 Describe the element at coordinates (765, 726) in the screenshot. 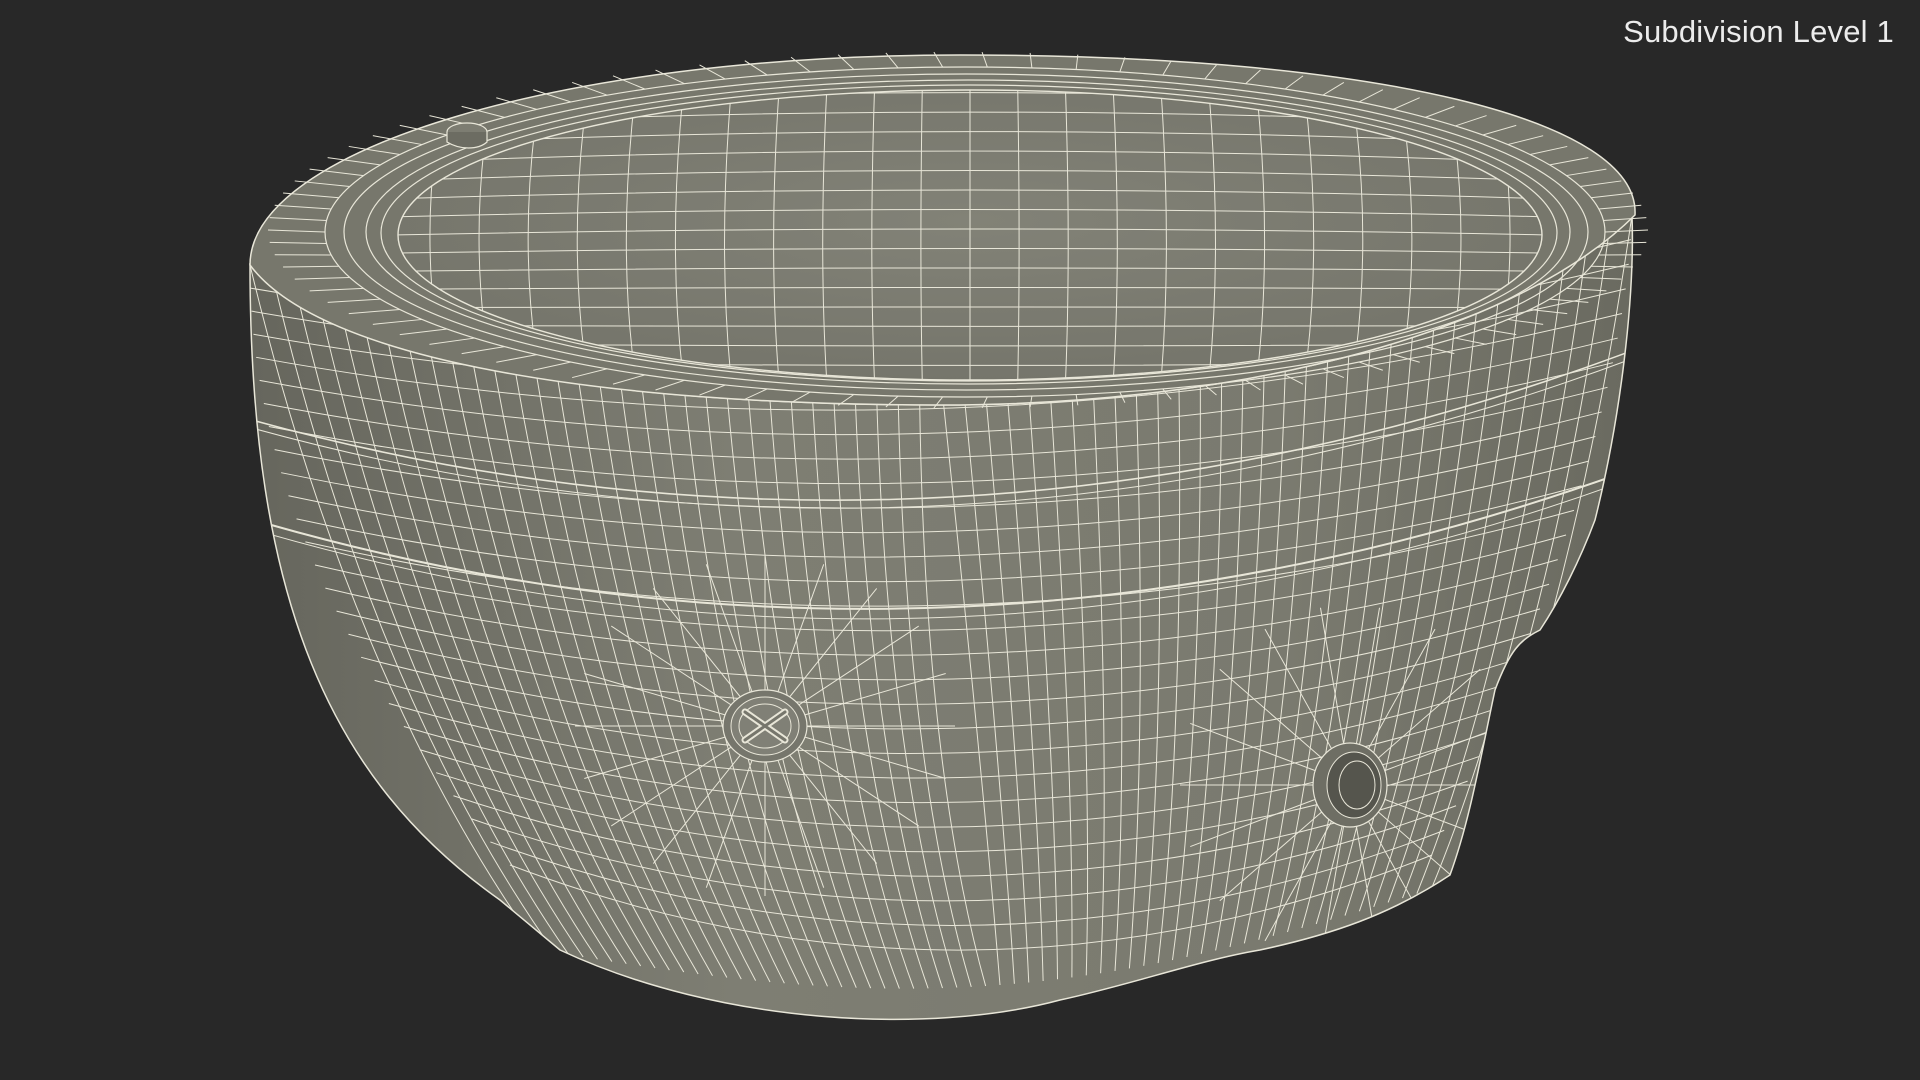

I see `screw-head` at that location.